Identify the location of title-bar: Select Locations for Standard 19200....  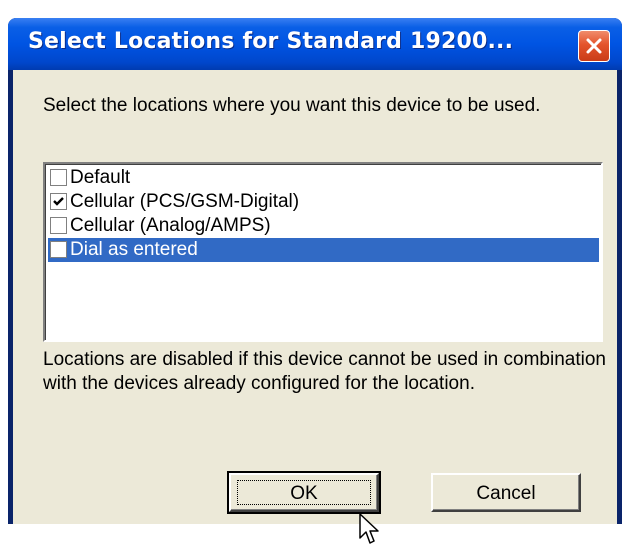
(315, 44).